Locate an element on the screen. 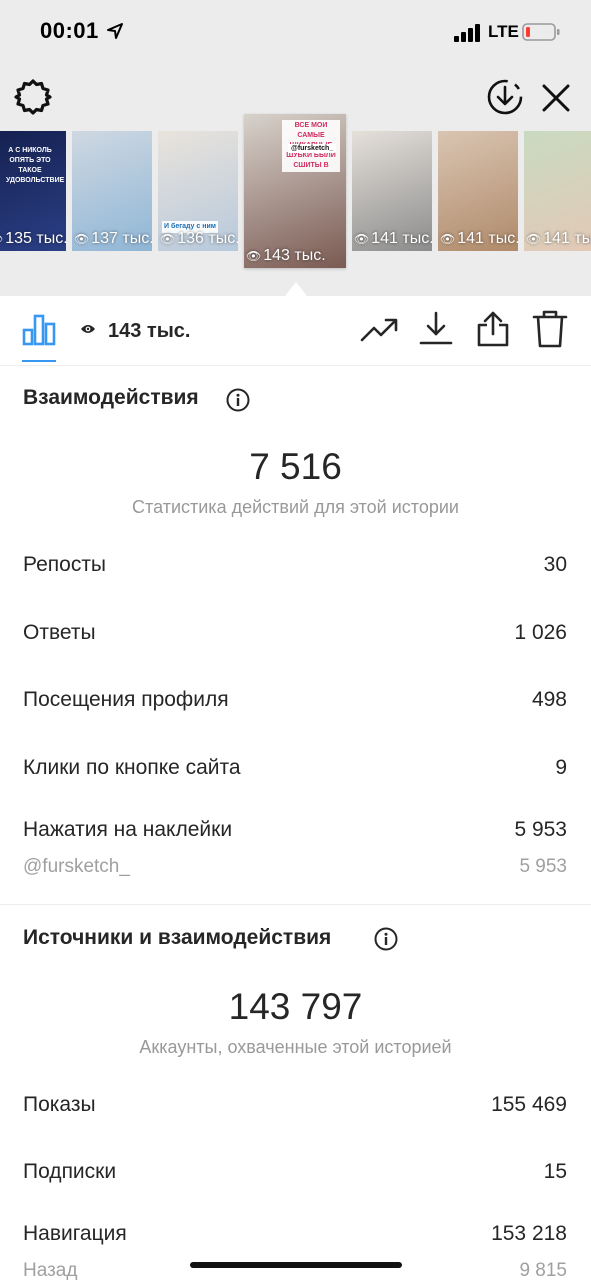 The width and height of the screenshot is (591, 1280). status-bar: 00:01 LTE is located at coordinates (295, 33).